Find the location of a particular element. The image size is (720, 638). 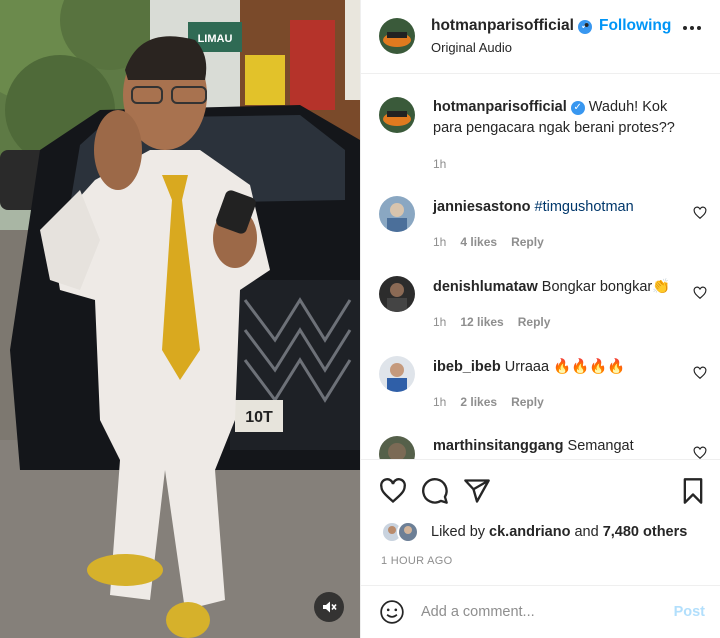

comment-composer: Post is located at coordinates (540, 611).